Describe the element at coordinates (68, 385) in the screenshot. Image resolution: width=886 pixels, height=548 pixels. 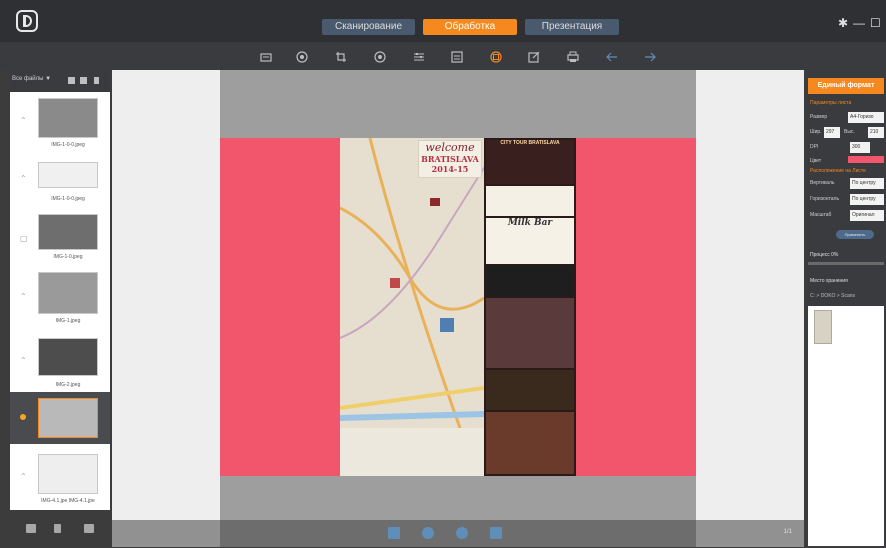
I see `thumbnail-caption: IMG-2.jpeg` at that location.